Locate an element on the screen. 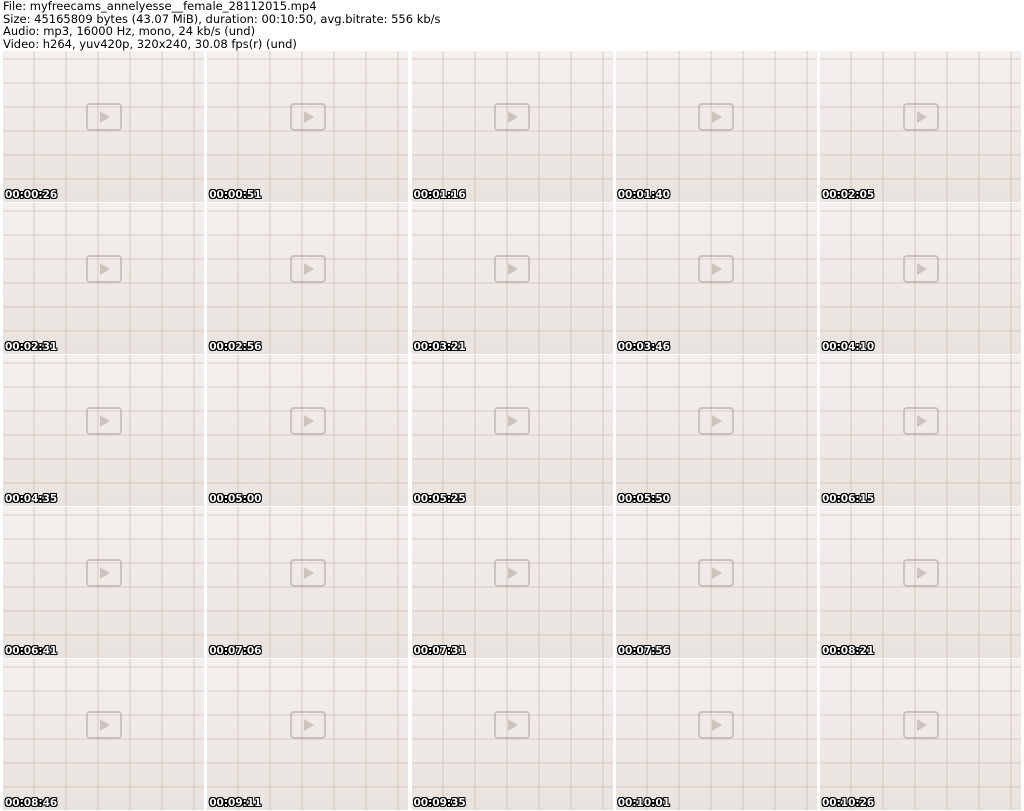 Image resolution: width=1024 pixels, height=811 pixels. timestamp-label: 00:00:26 is located at coordinates (31, 195).